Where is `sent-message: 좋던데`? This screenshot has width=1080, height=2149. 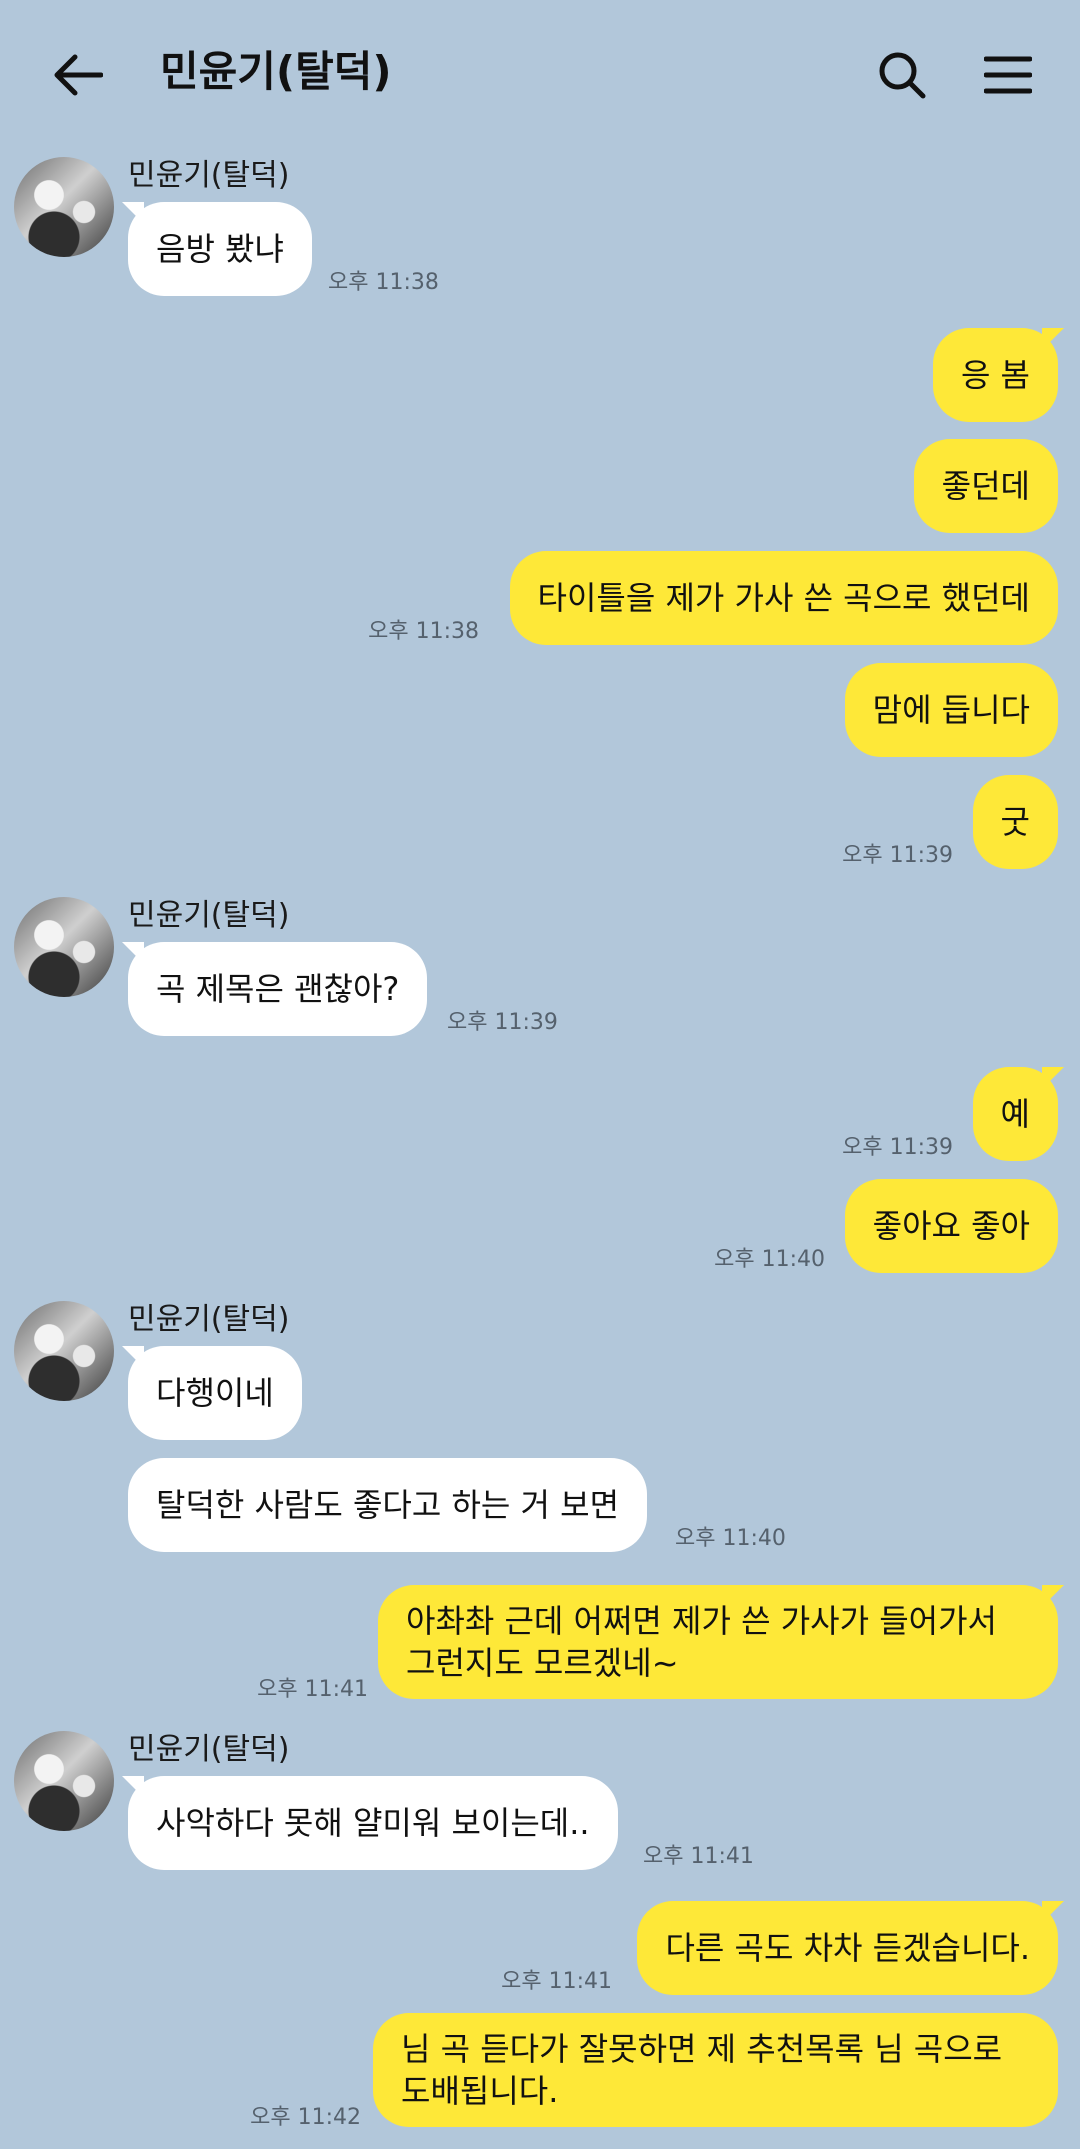 sent-message: 좋던데 is located at coordinates (985, 486).